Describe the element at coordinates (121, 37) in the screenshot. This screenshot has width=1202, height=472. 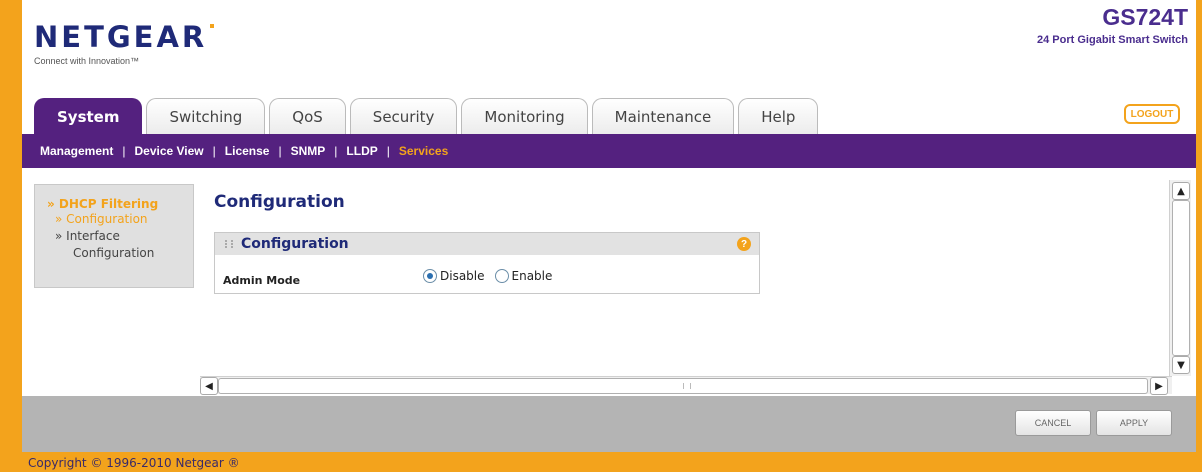
I see `netgear-logo: NETGEAR` at that location.